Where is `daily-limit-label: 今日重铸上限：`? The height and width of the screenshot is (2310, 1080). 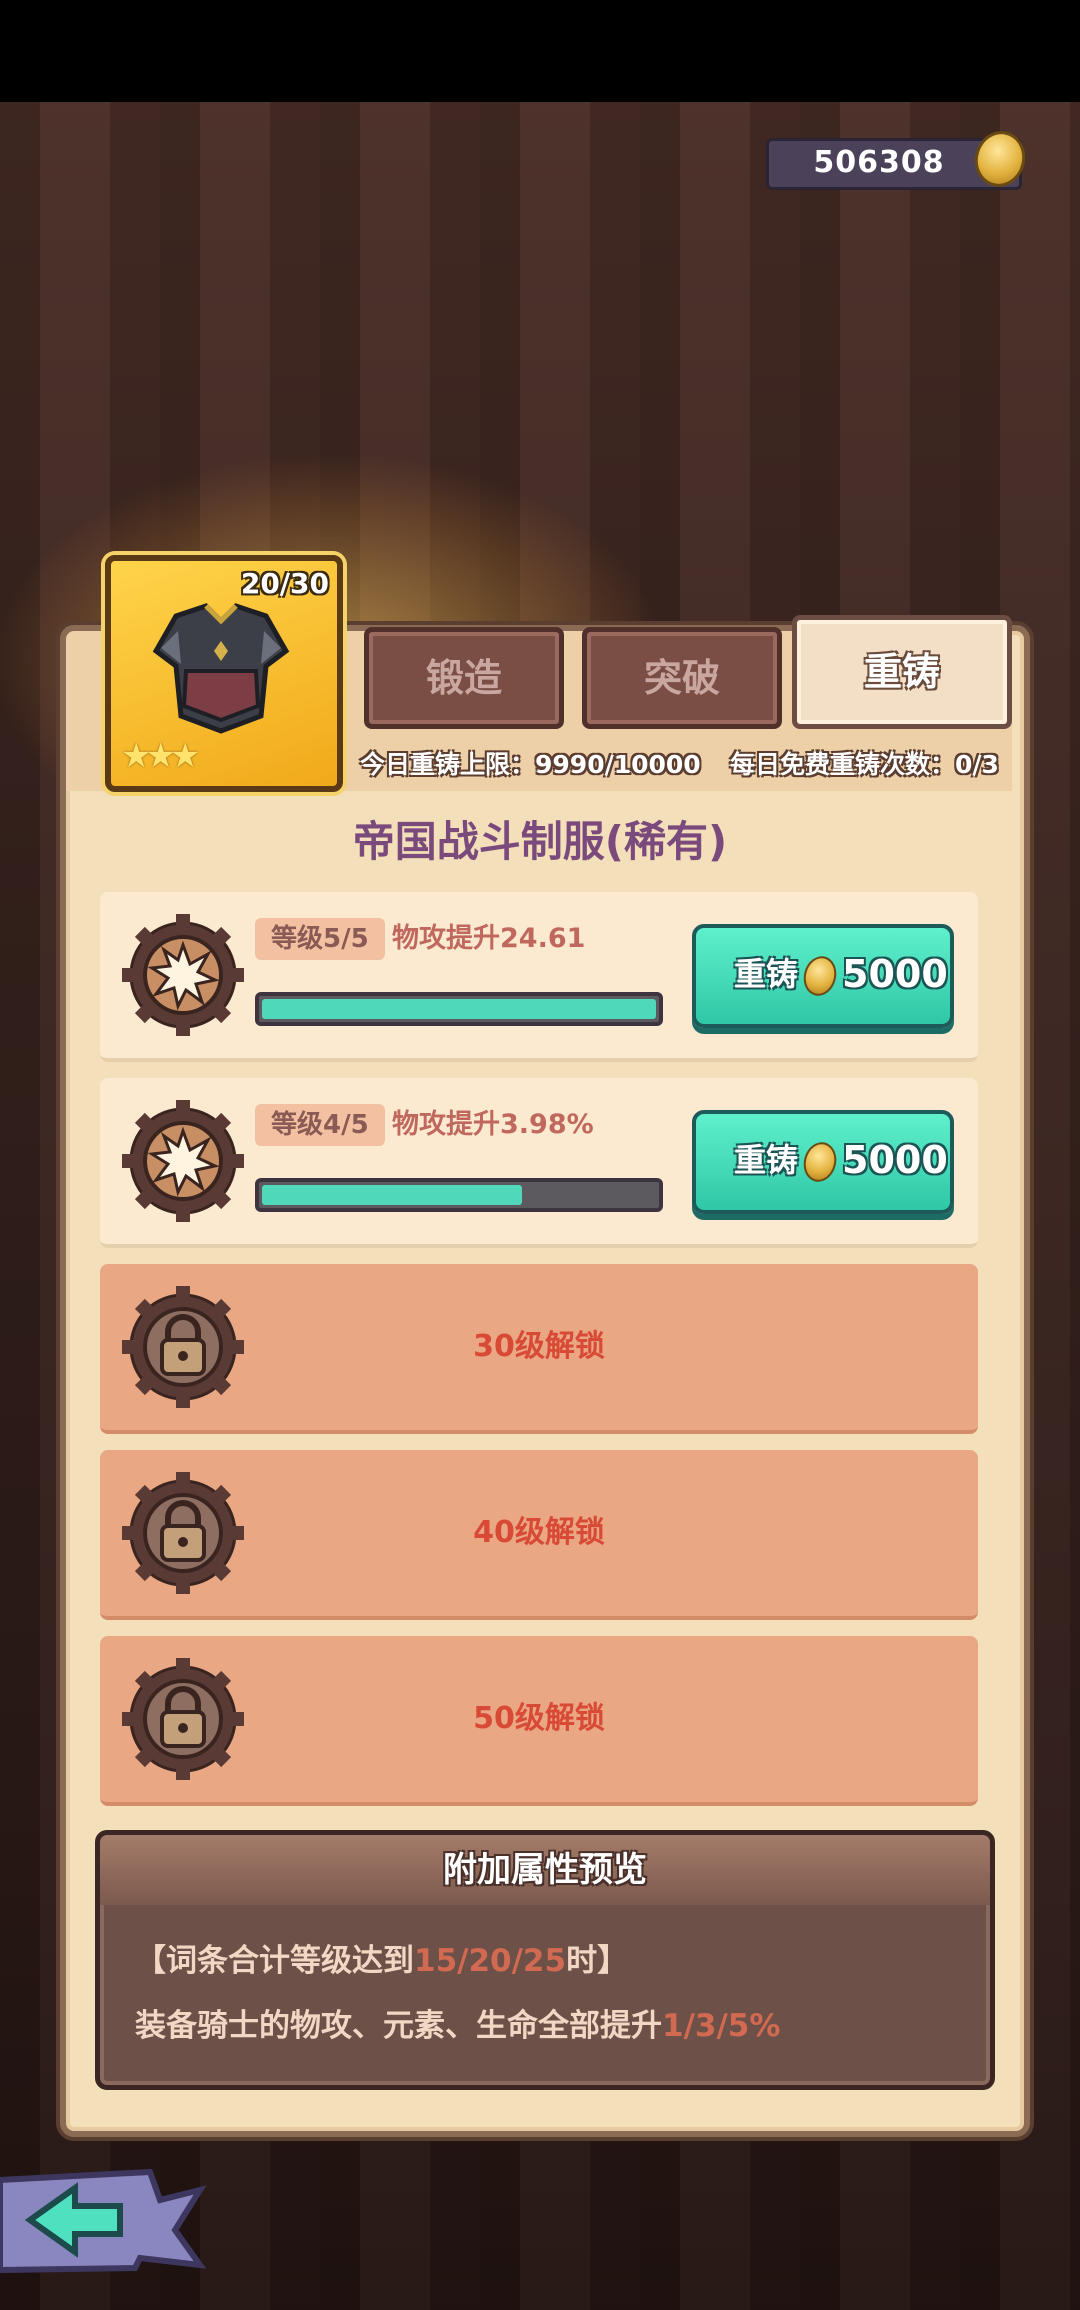 daily-limit-label: 今日重铸上限： is located at coordinates (448, 764).